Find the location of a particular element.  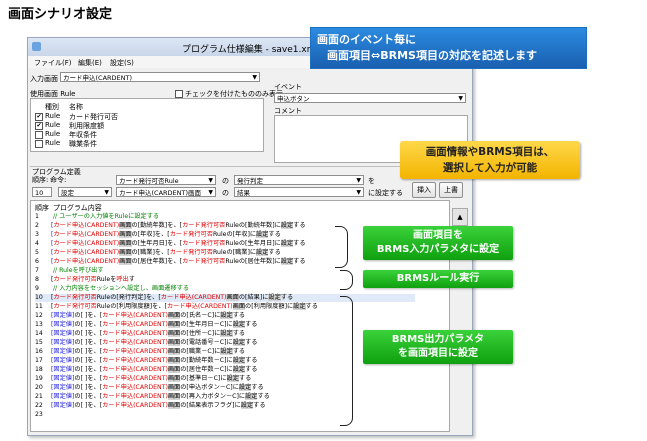

menu-settings: 設定(S) is located at coordinates (122, 63).